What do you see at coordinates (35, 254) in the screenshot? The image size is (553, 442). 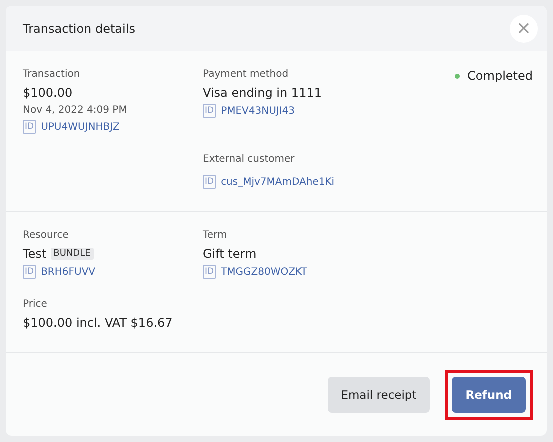 I see `field-value: Test` at bounding box center [35, 254].